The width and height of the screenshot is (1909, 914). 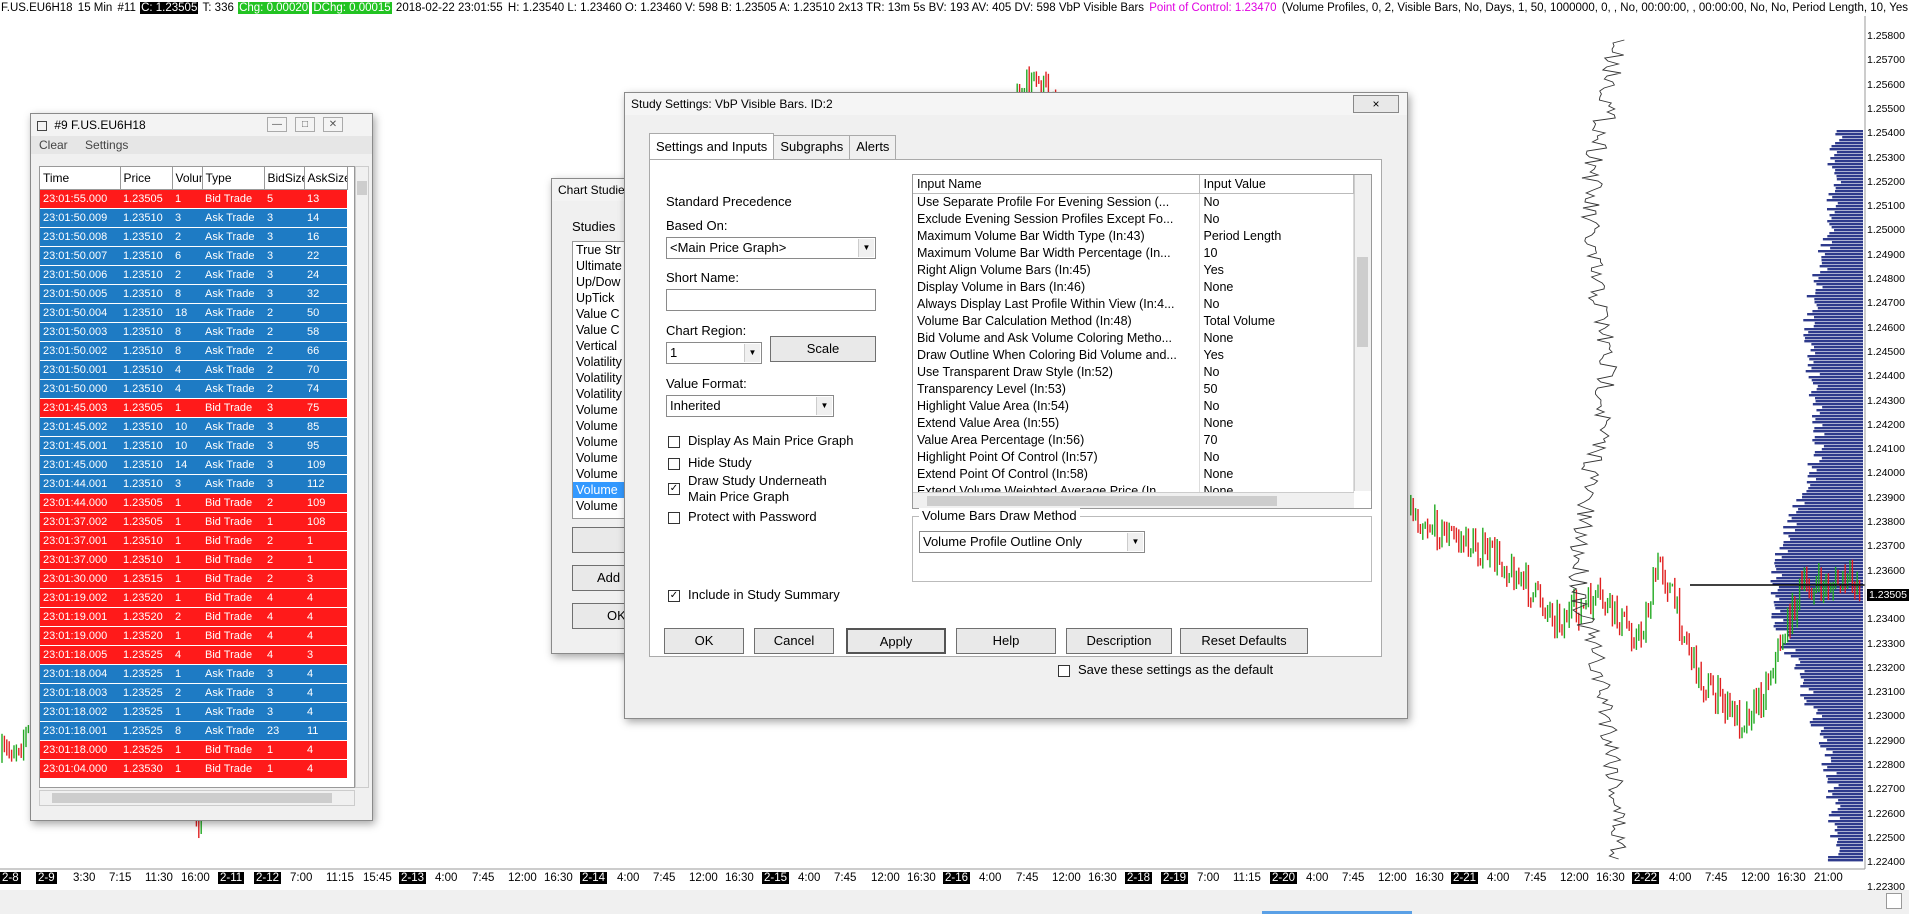 What do you see at coordinates (729, 201) in the screenshot?
I see `standard-precedence-label: Standard Precedence` at bounding box center [729, 201].